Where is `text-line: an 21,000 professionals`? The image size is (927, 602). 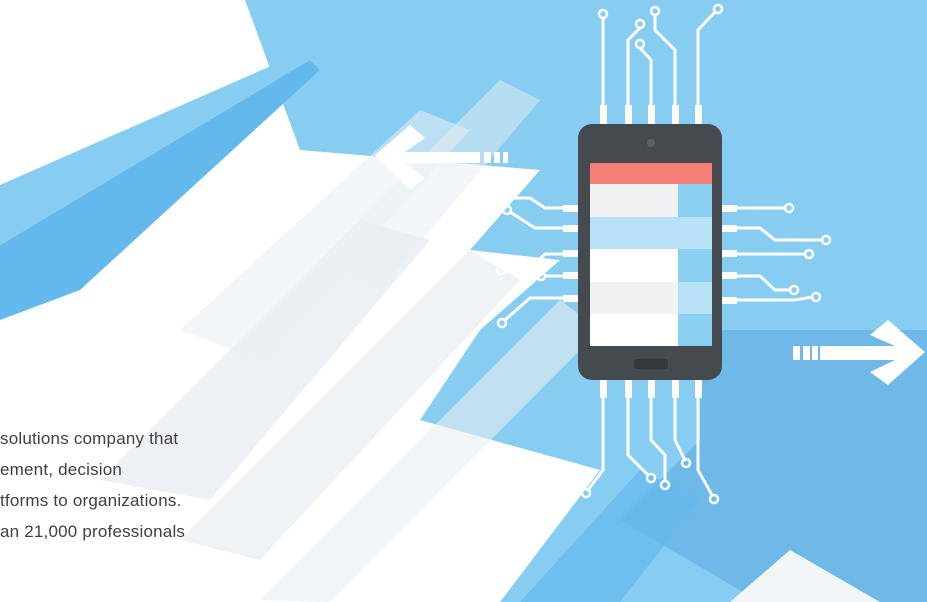
text-line: an 21,000 professionals is located at coordinates (93, 531).